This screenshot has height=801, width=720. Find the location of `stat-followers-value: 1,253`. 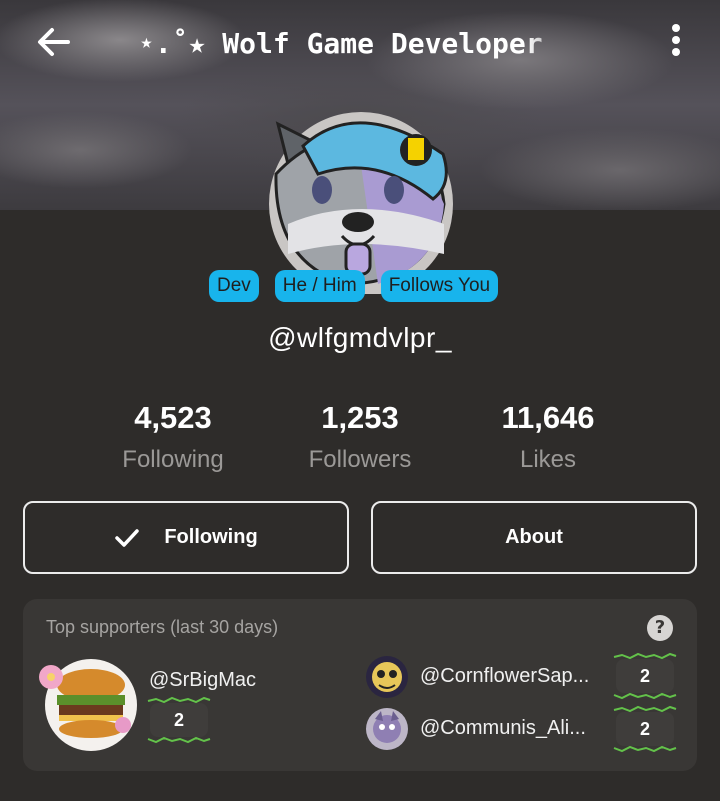

stat-followers-value: 1,253 is located at coordinates (360, 417).